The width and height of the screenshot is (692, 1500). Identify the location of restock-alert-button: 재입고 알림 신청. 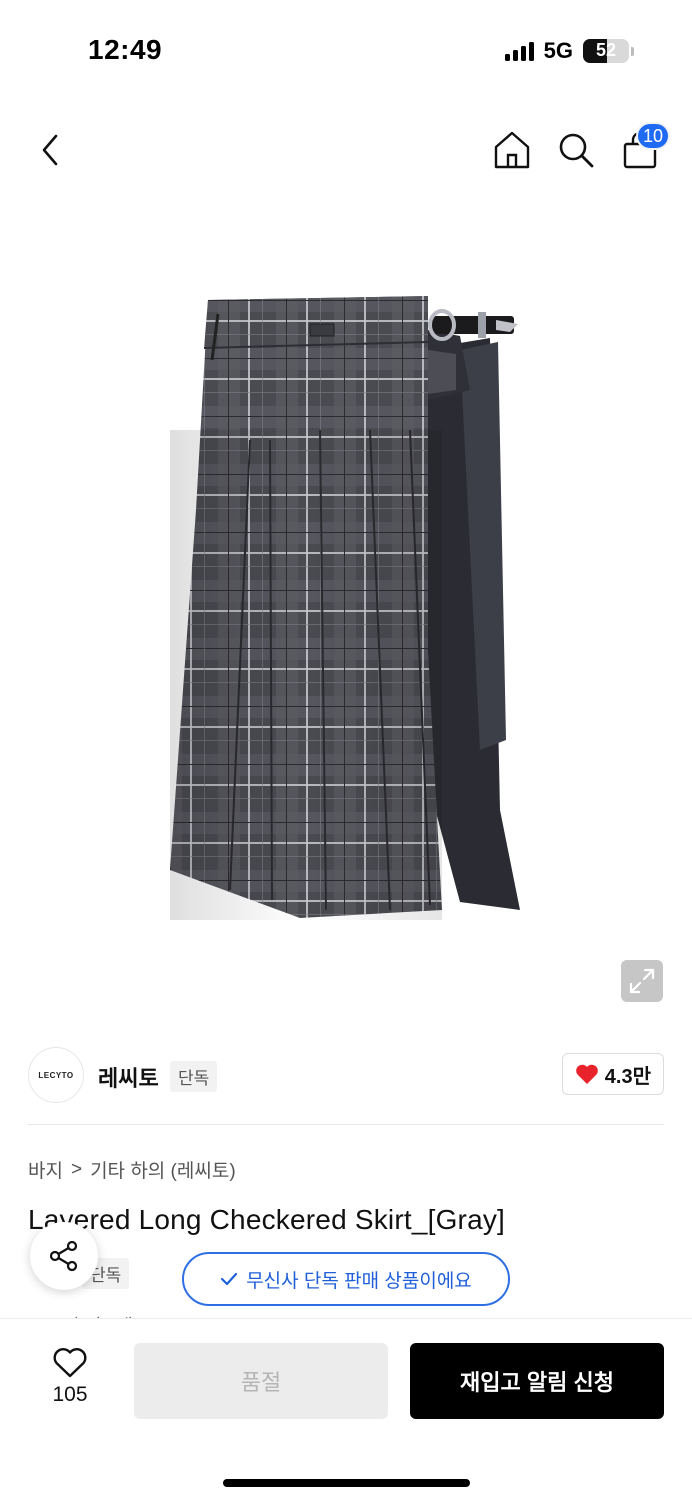
(537, 1381).